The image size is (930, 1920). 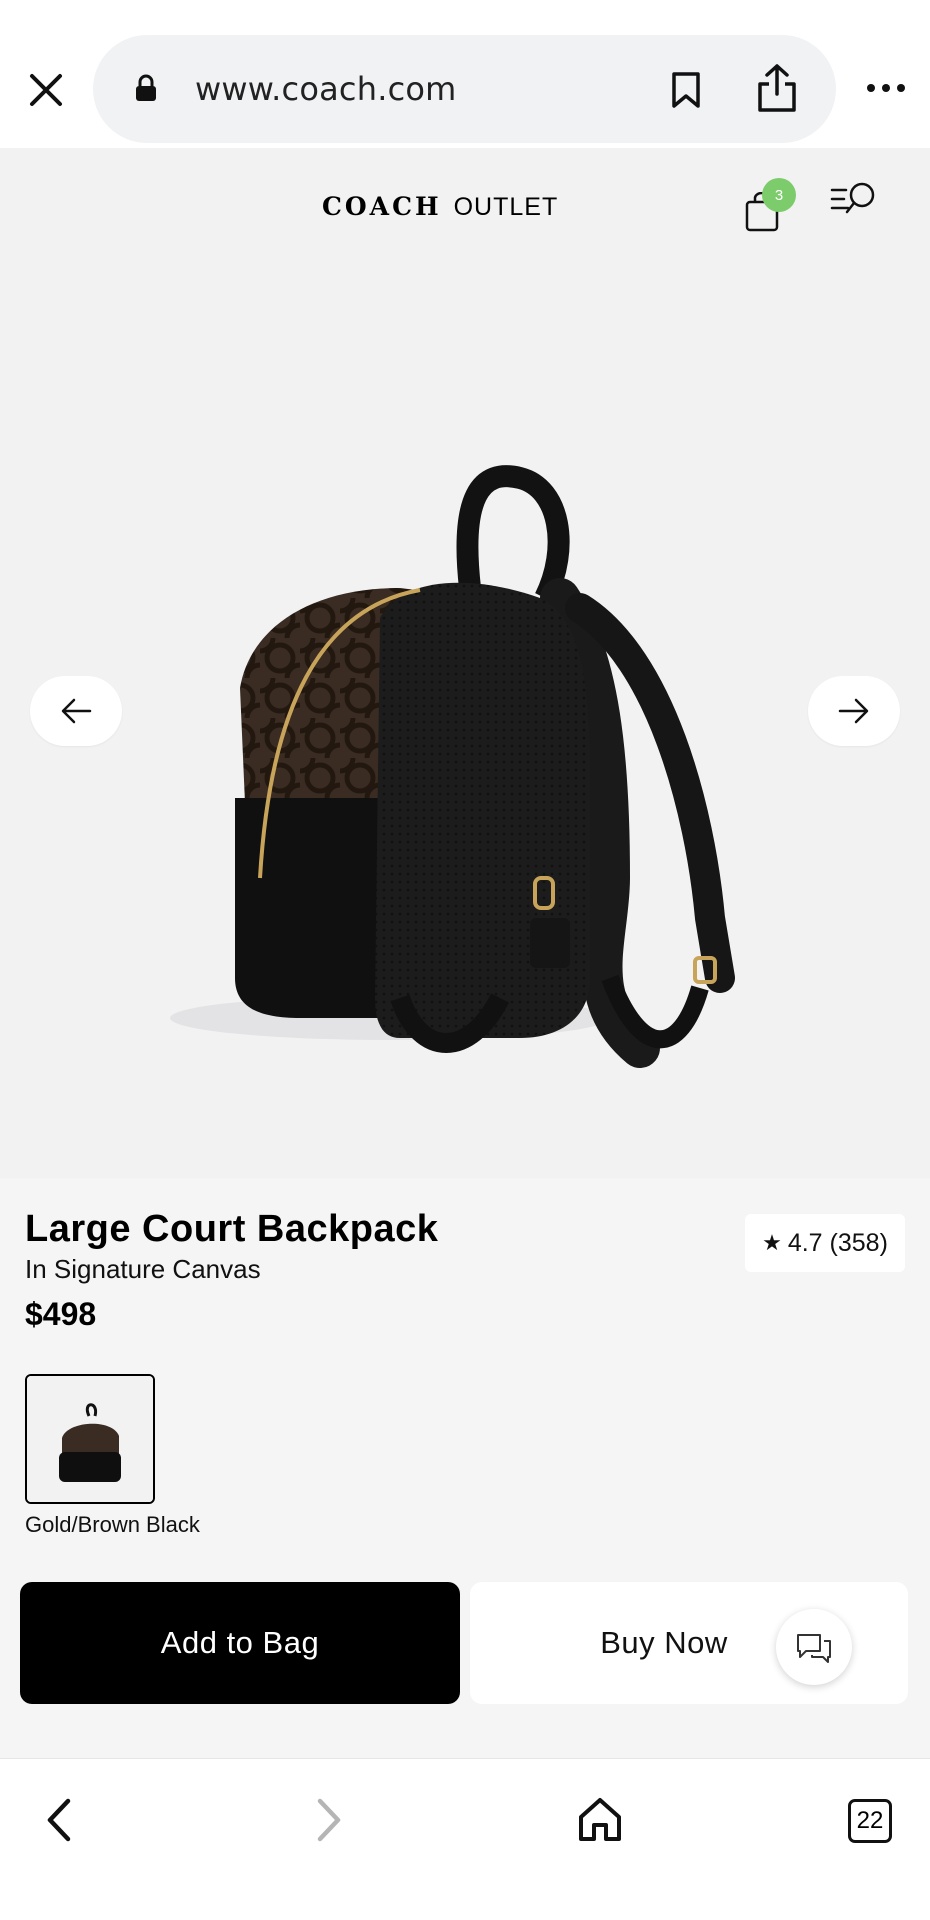 What do you see at coordinates (232, 1229) in the screenshot?
I see `product-title: Large Court Backpack` at bounding box center [232, 1229].